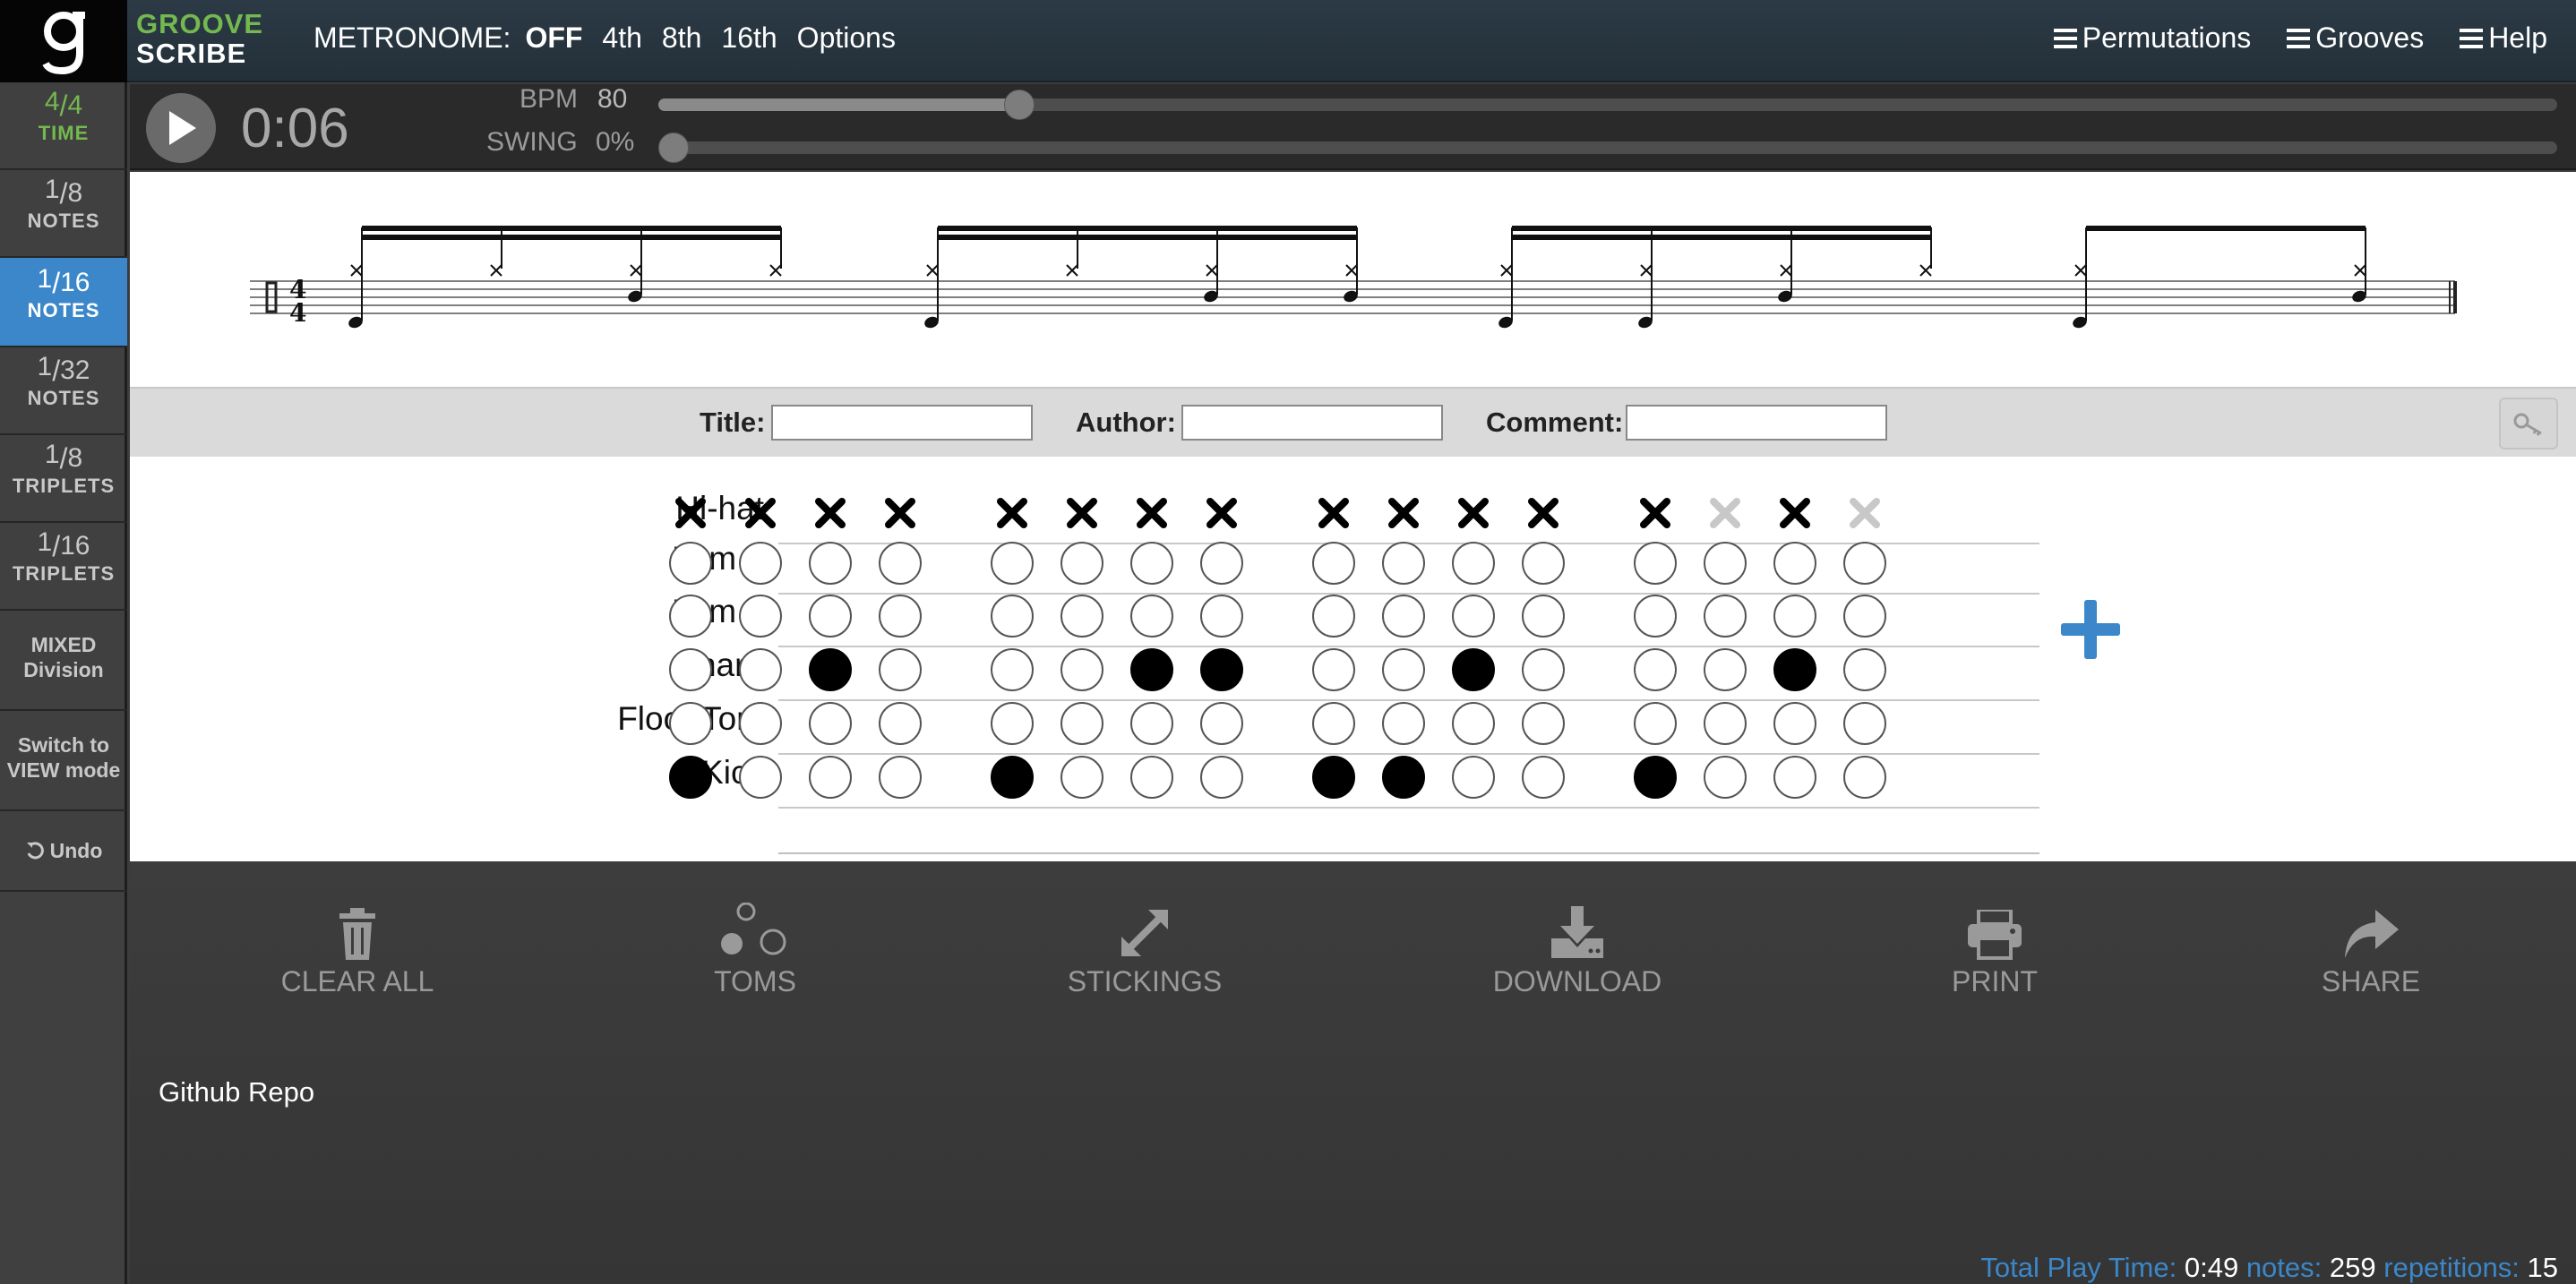  I want to click on sidebar-item-eighth-notes: 1/8 NOTES, so click(63, 214).